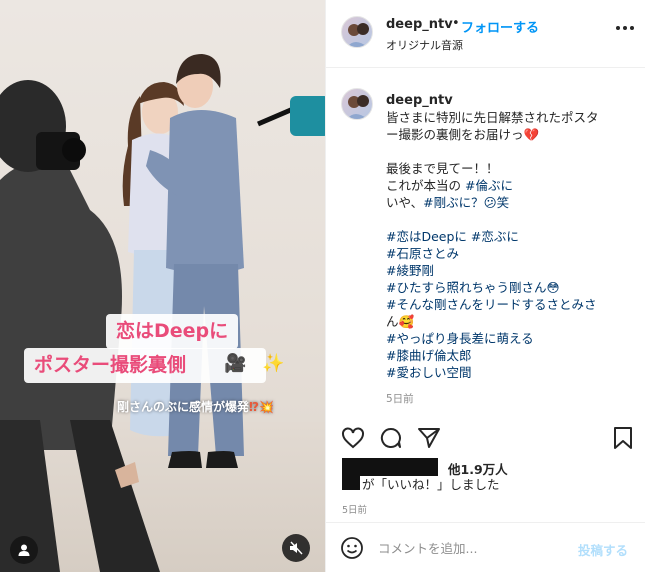 This screenshot has height=572, width=645. Describe the element at coordinates (442, 100) in the screenshot. I see `caption-username-suffix: .` at that location.